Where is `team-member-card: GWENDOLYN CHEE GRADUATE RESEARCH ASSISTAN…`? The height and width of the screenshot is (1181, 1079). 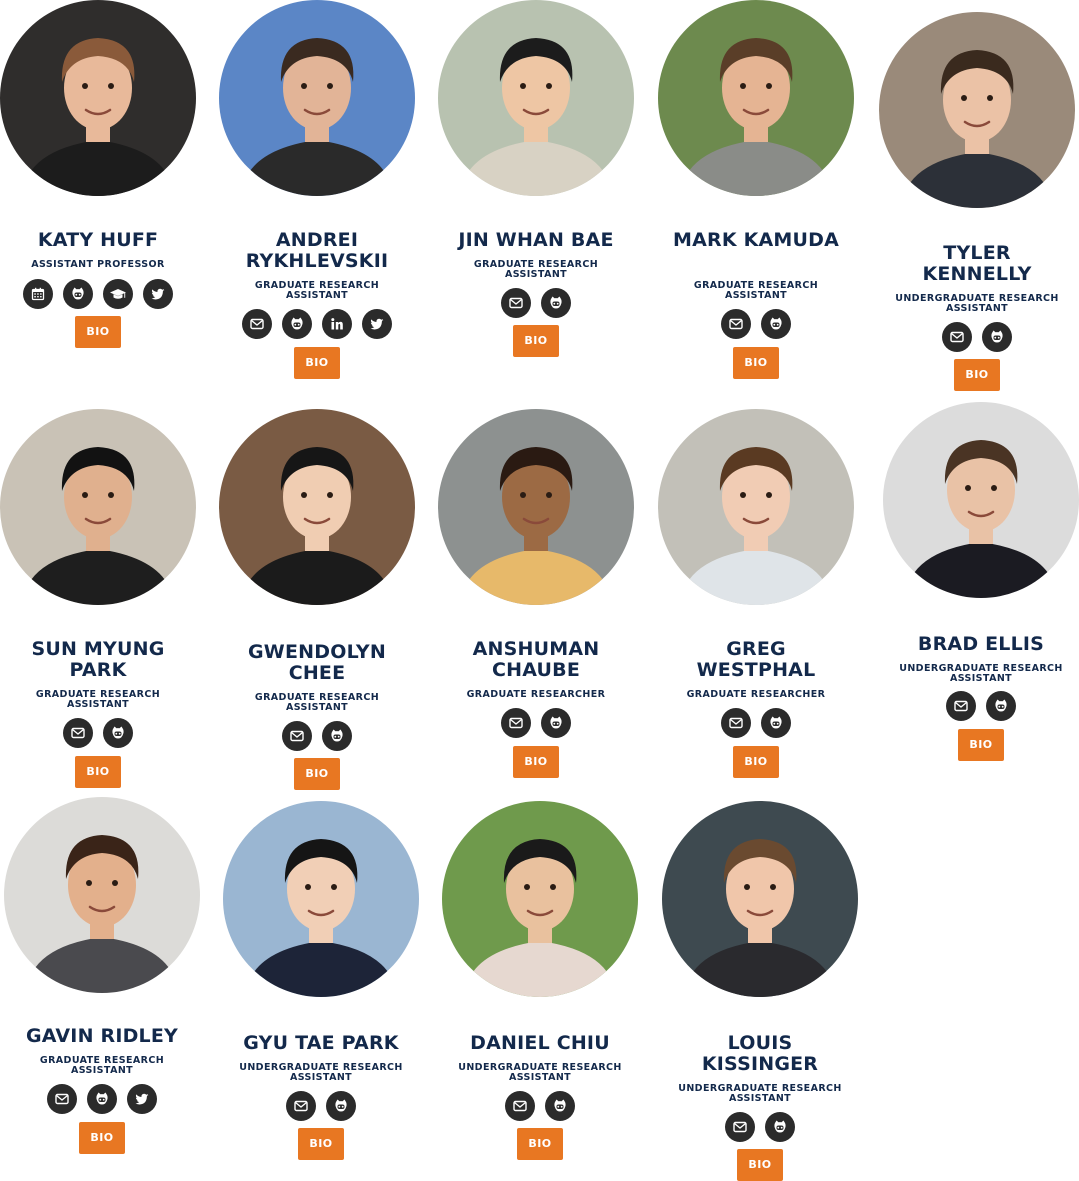
team-member-card: GWENDOLYN CHEE GRADUATE RESEARCH ASSISTAN… is located at coordinates (317, 715).